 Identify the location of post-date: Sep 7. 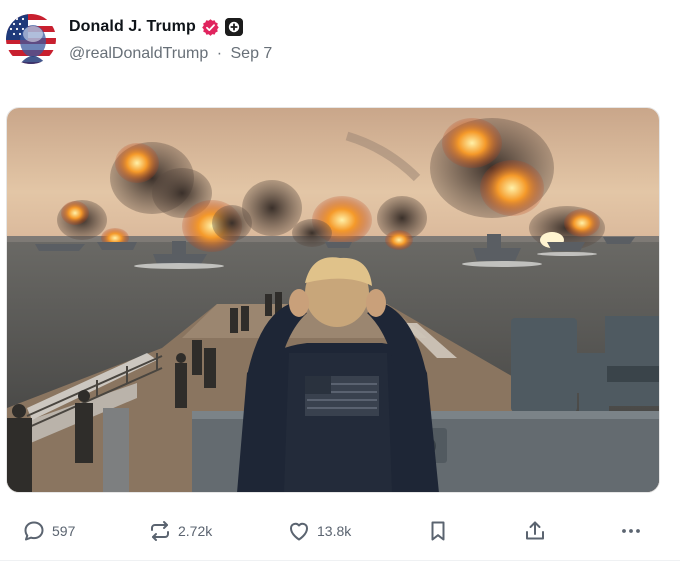
(252, 53).